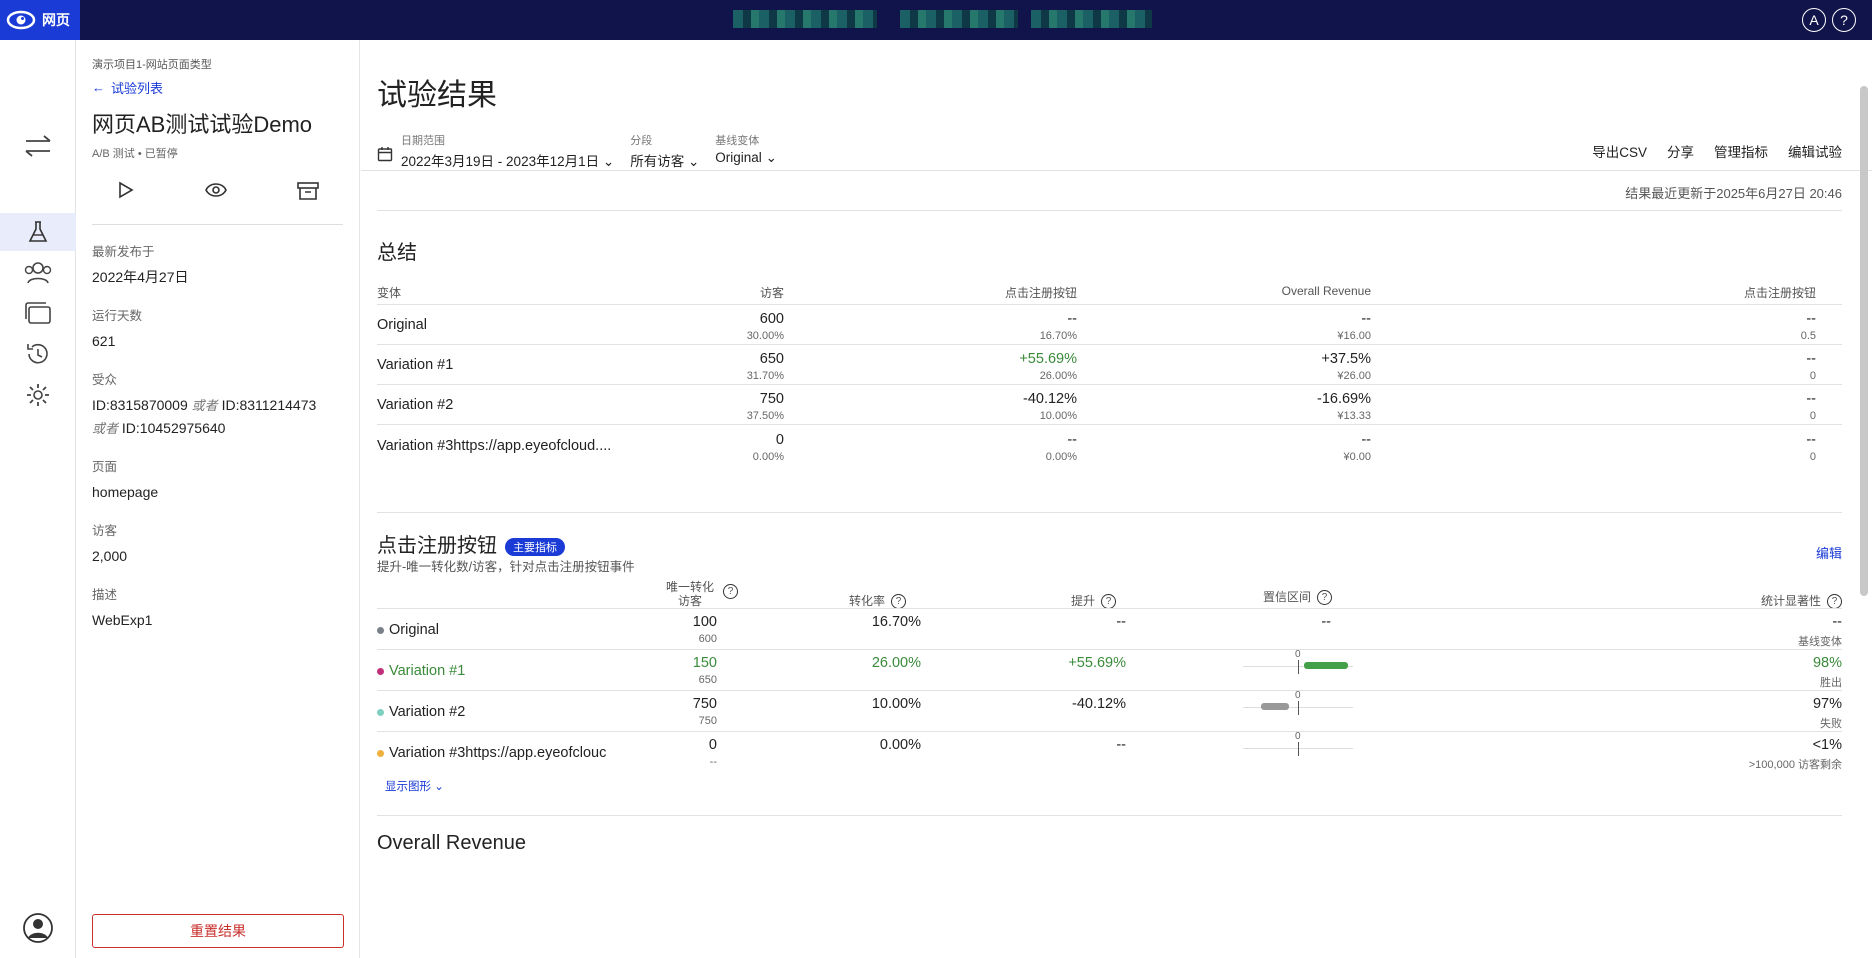 The height and width of the screenshot is (958, 1872). I want to click on col-variant: 变体, so click(389, 293).